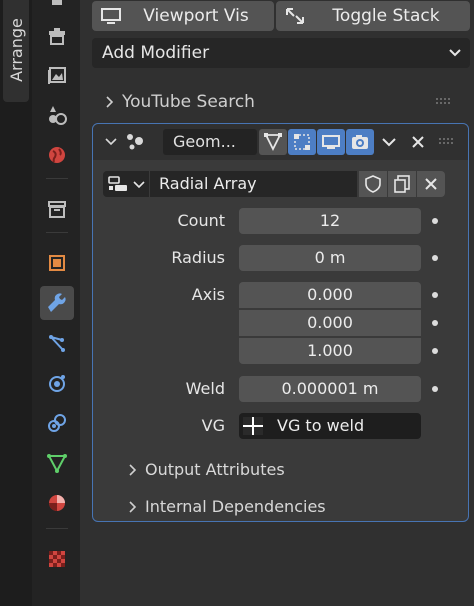 The width and height of the screenshot is (474, 606). I want to click on tab-particles, so click(57, 343).